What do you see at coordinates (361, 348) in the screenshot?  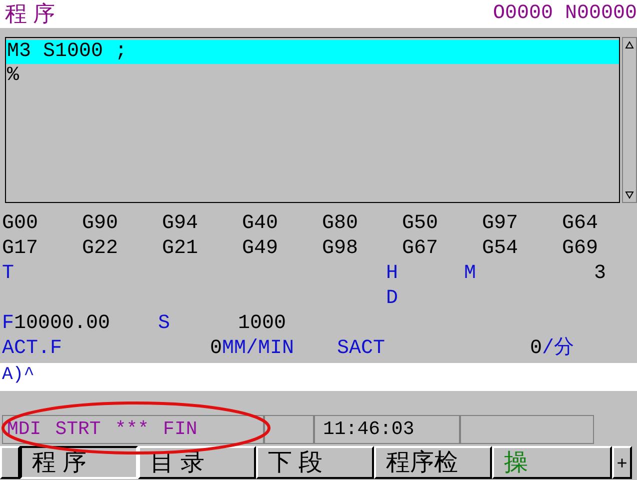 I see `sact-label: SACT` at bounding box center [361, 348].